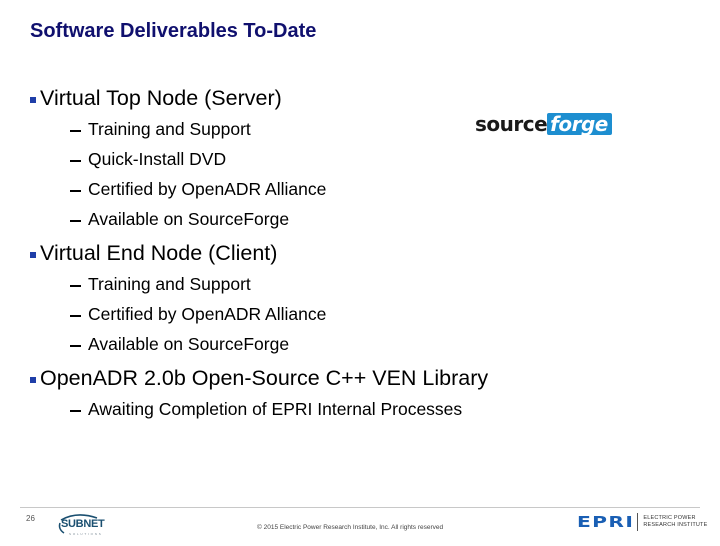 Image resolution: width=720 pixels, height=546 pixels. I want to click on epri-logo: EPRI ELECTRIC POWER RESEARCH INSTITUTE, so click(642, 522).